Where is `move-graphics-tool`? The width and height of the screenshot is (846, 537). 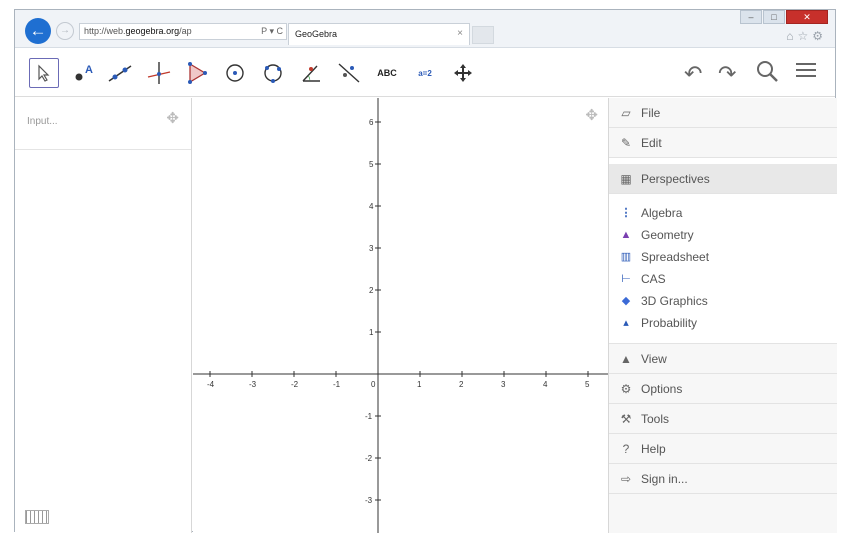
move-graphics-tool is located at coordinates (463, 73).